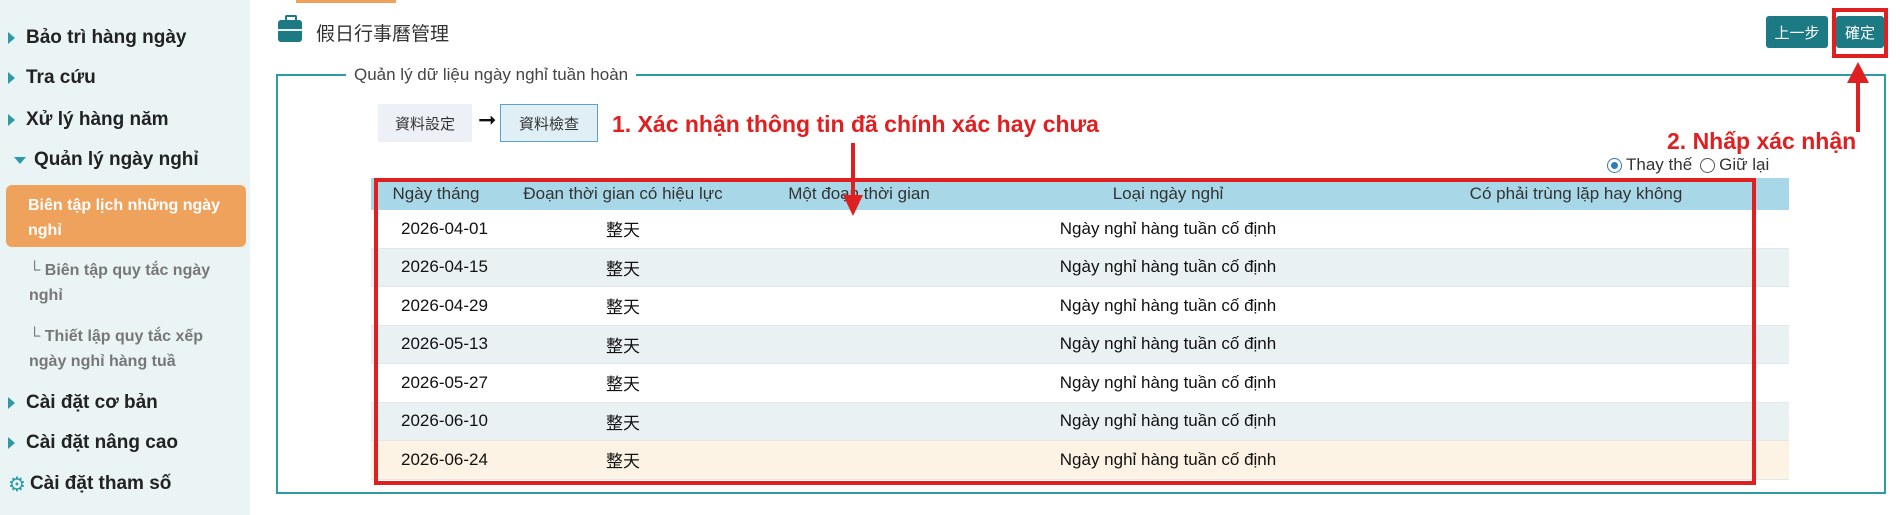  What do you see at coordinates (1744, 165) in the screenshot?
I see `radio-keep-label: Giữ lại` at bounding box center [1744, 165].